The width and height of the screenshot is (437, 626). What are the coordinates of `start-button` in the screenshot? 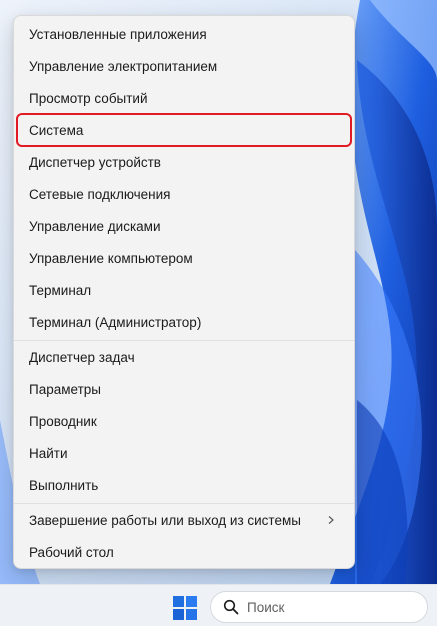 It's located at (185, 608).